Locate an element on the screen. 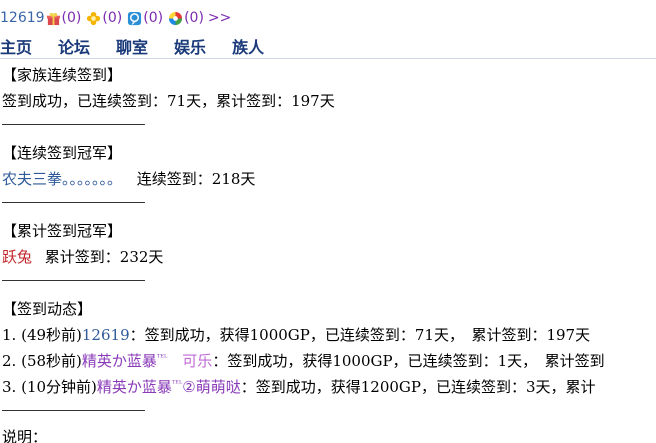  activity-message: ：签到成功，获得1200GP，已连续签到：3天，累计 is located at coordinates (418, 387).